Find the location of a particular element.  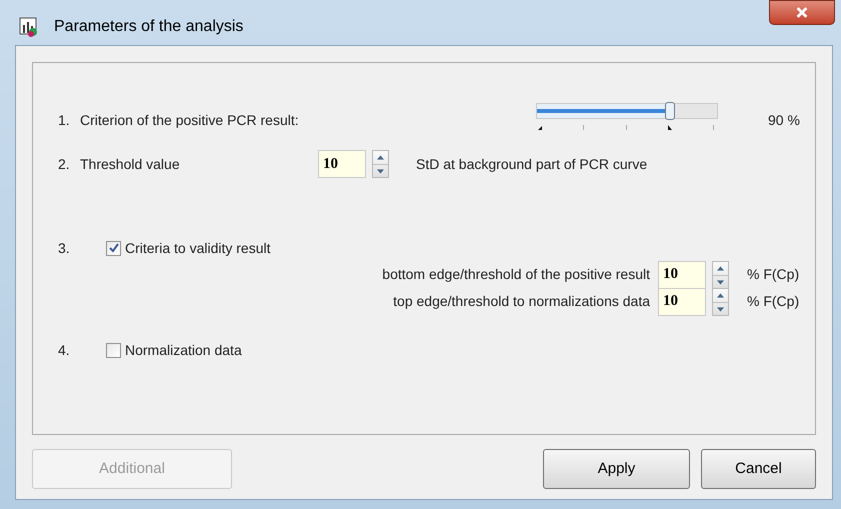

item-number: 3. is located at coordinates (64, 248).